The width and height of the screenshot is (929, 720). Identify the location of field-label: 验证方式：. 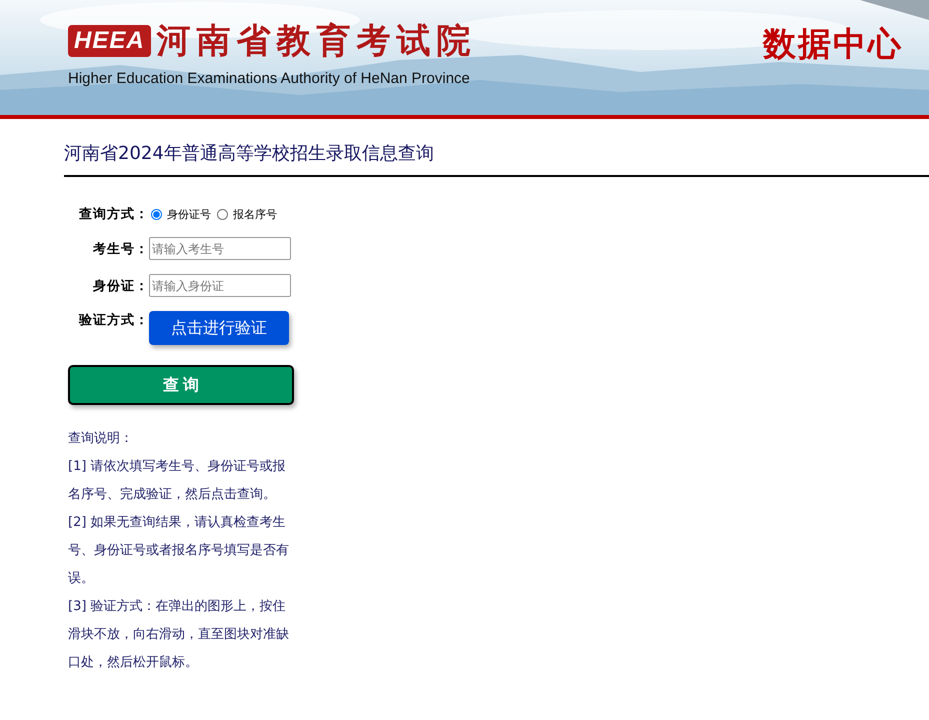
(113, 320).